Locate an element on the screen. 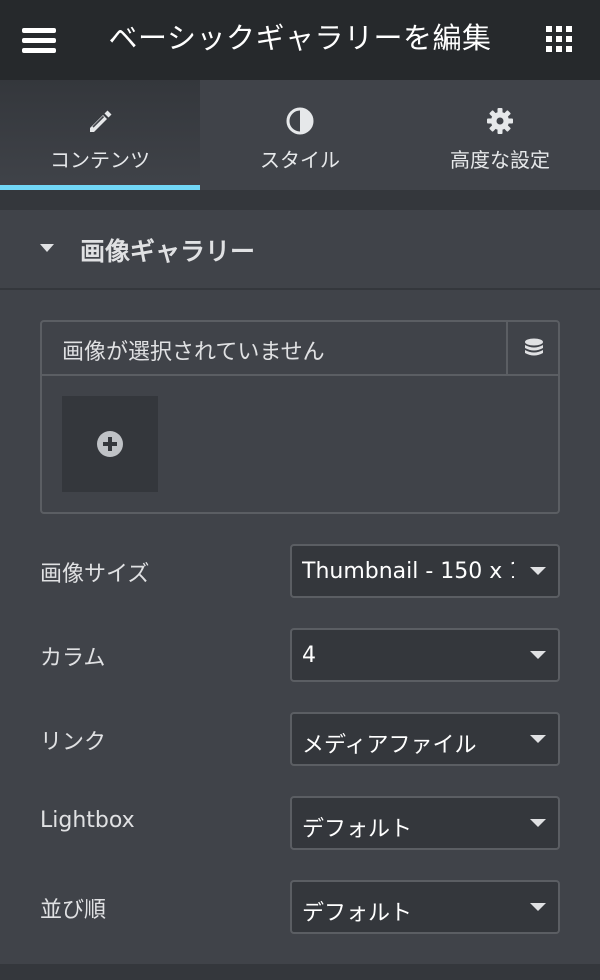 The height and width of the screenshot is (980, 600). select-value: メディアファイル is located at coordinates (389, 745).